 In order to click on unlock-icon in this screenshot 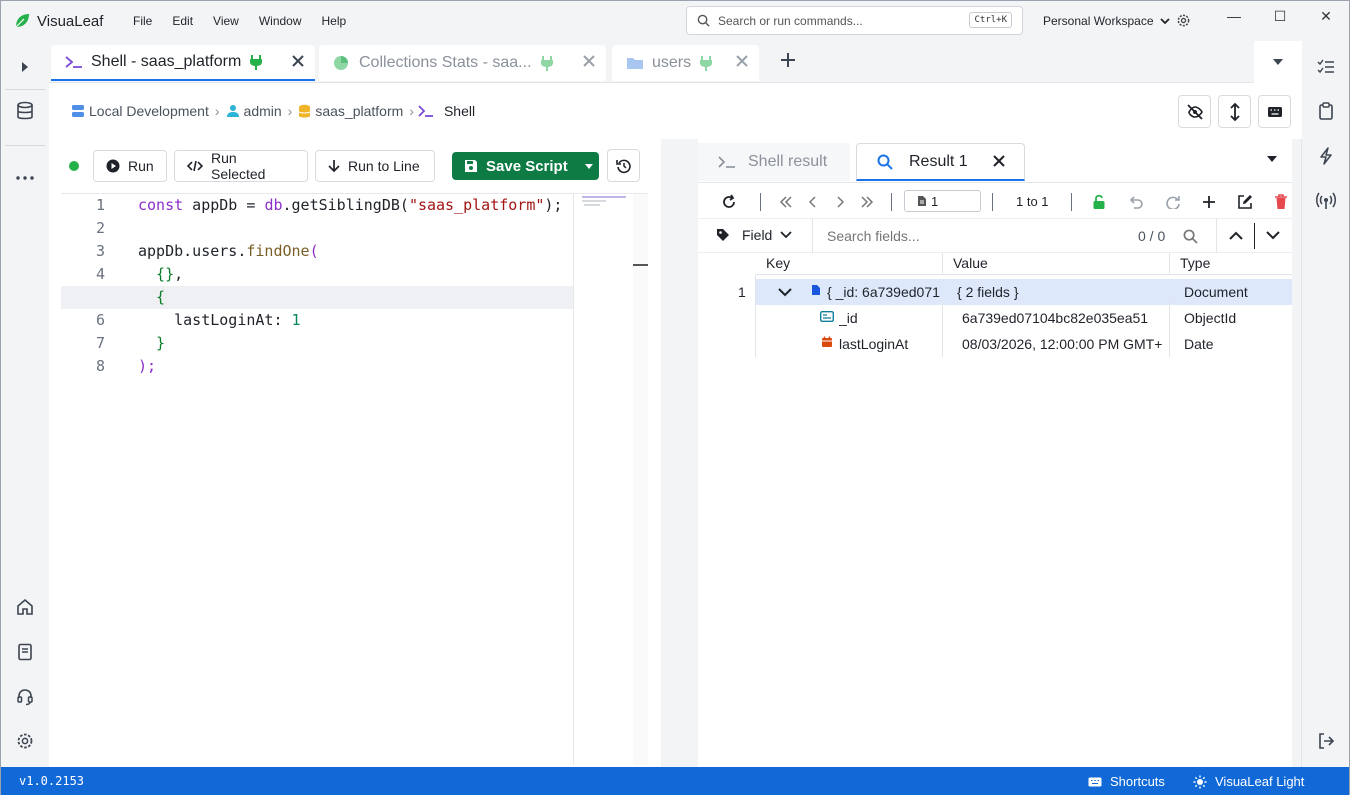, I will do `click(1099, 202)`.